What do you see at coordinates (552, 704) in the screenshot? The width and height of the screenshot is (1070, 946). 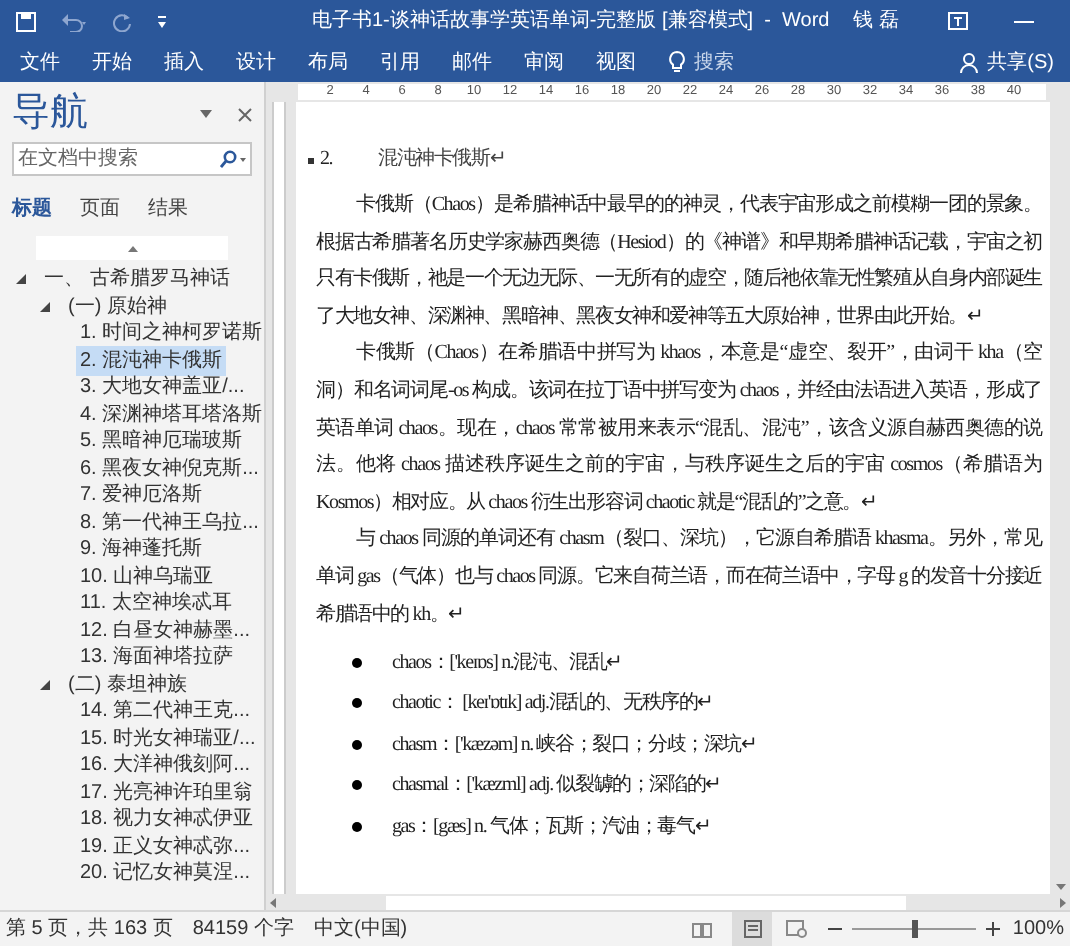 I see `bullet-item: chaotic： [keɪ'ɒtɪk] adj.混乱的、无秩序的↵` at bounding box center [552, 704].